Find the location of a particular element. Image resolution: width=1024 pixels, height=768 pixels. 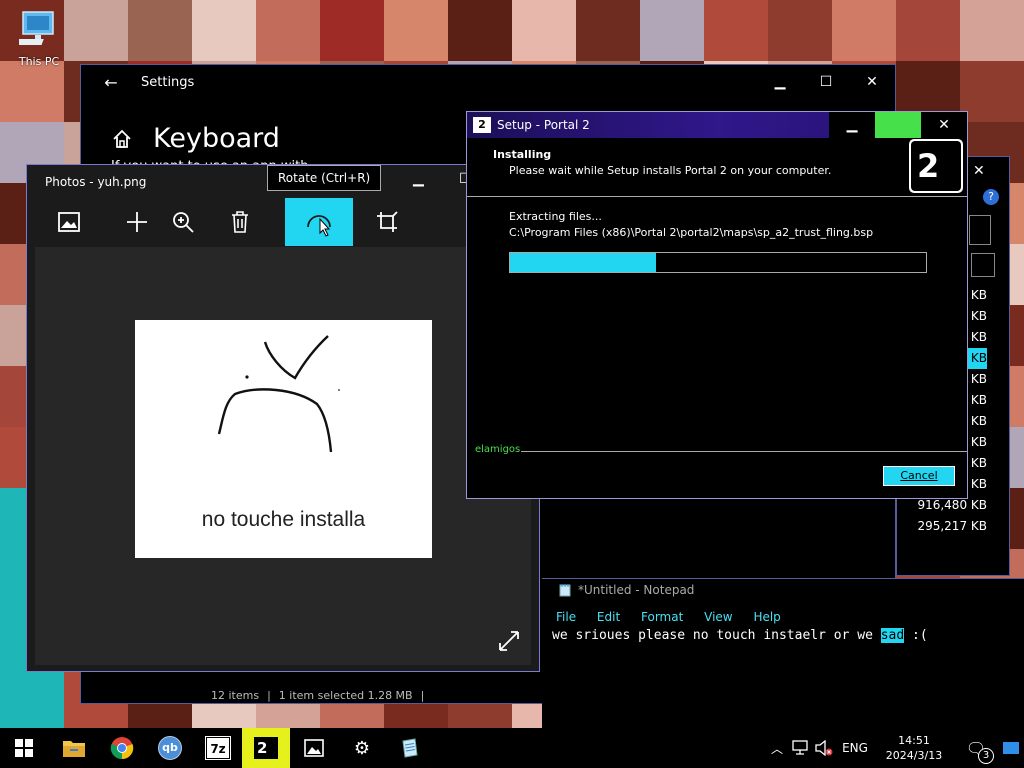

crop-button is located at coordinates (387, 222).